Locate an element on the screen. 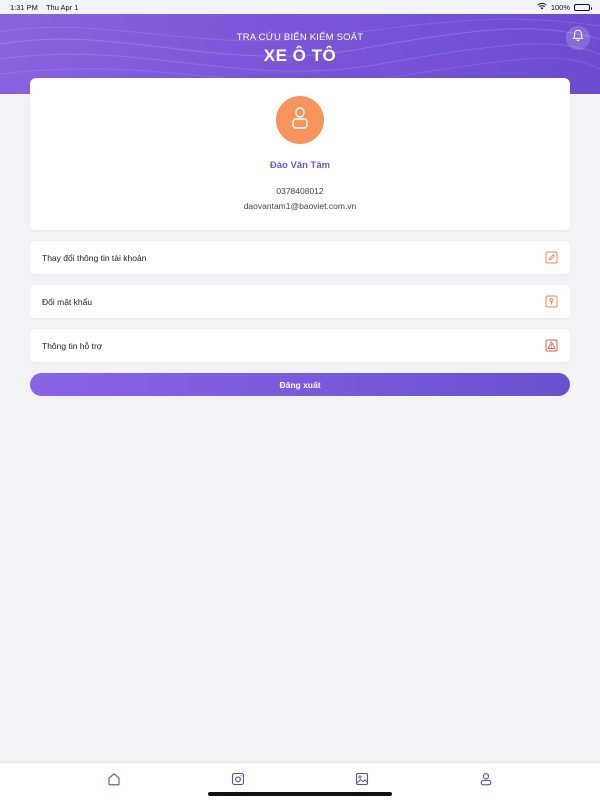 This screenshot has width=600, height=800. profile-phone: 0378408012 is located at coordinates (300, 191).